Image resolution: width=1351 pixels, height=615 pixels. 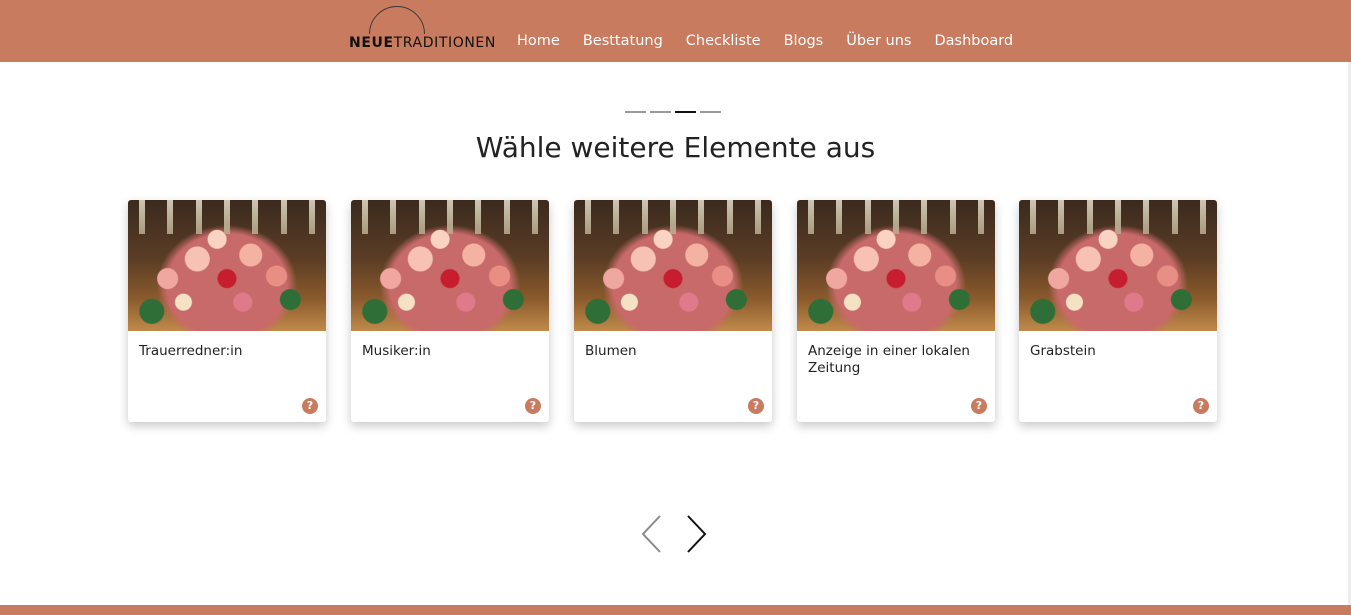 I want to click on carousel-next-button, so click(x=696, y=534).